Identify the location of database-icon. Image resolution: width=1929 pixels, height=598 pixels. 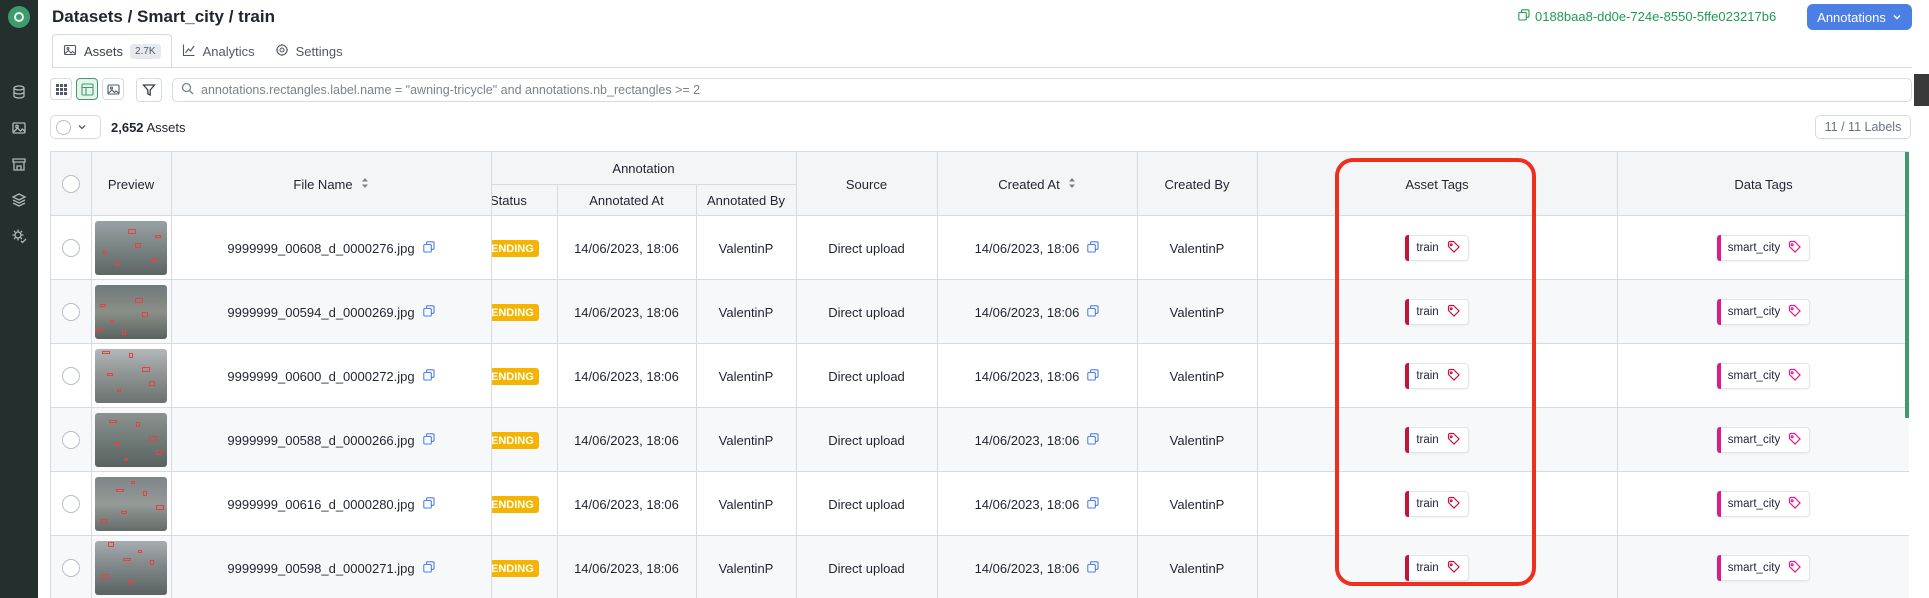
(19, 92).